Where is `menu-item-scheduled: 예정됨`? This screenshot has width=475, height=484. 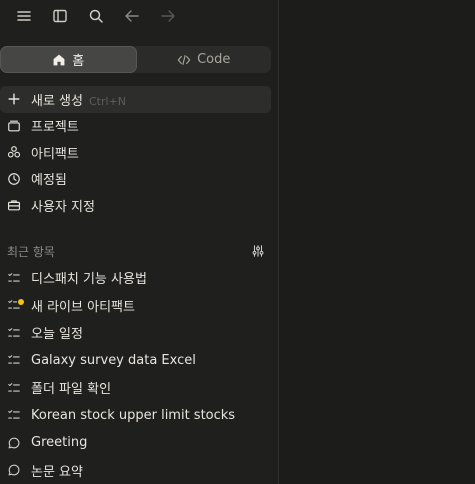
menu-item-scheduled: 예정됨 is located at coordinates (135, 179).